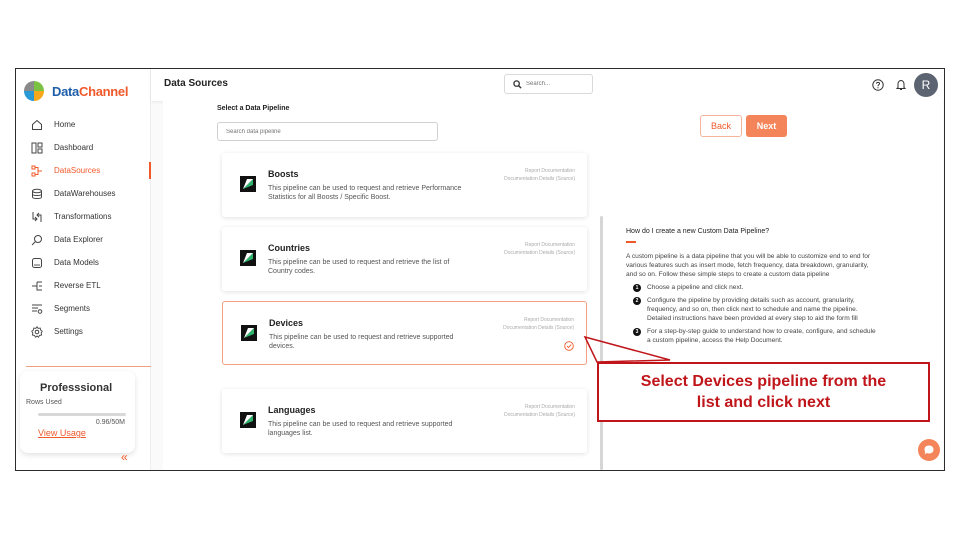 This screenshot has height=540, width=960. I want to click on brand-name-part1: Data, so click(65, 91).